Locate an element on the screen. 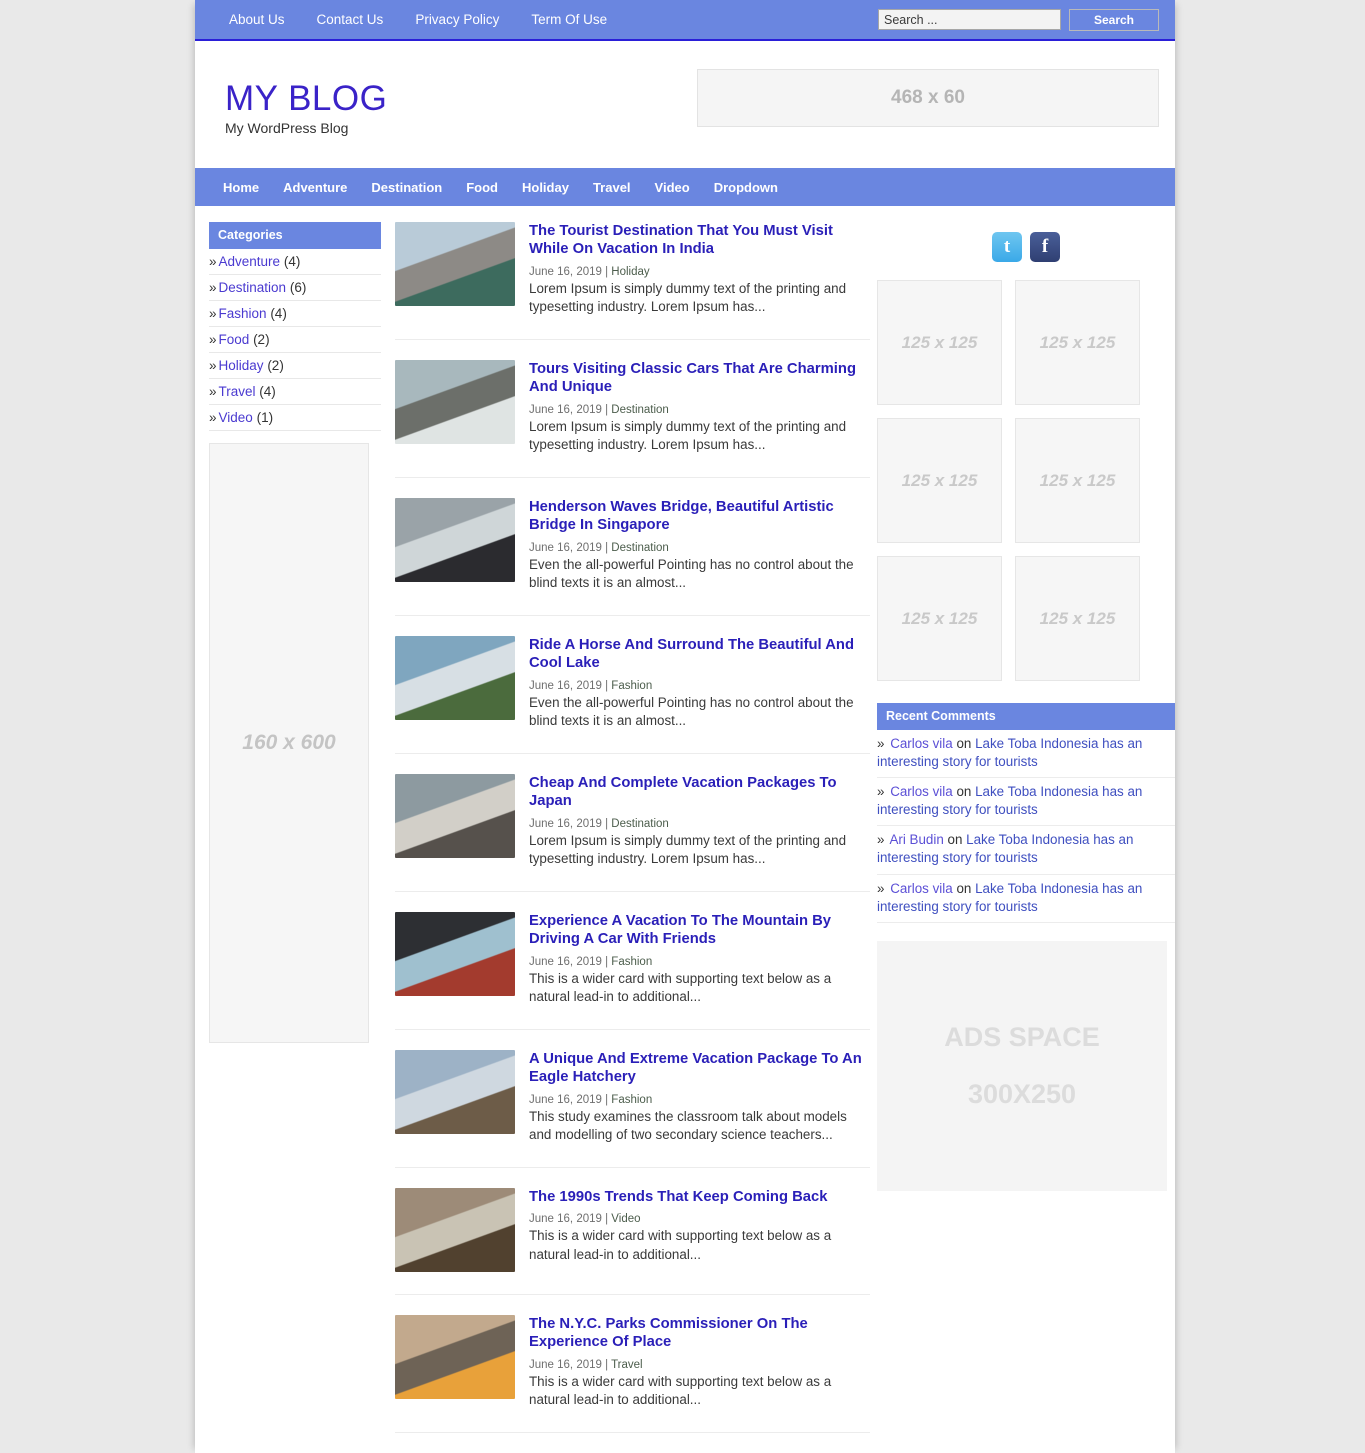  nav-item-dropdown: Dropdown is located at coordinates (746, 187).